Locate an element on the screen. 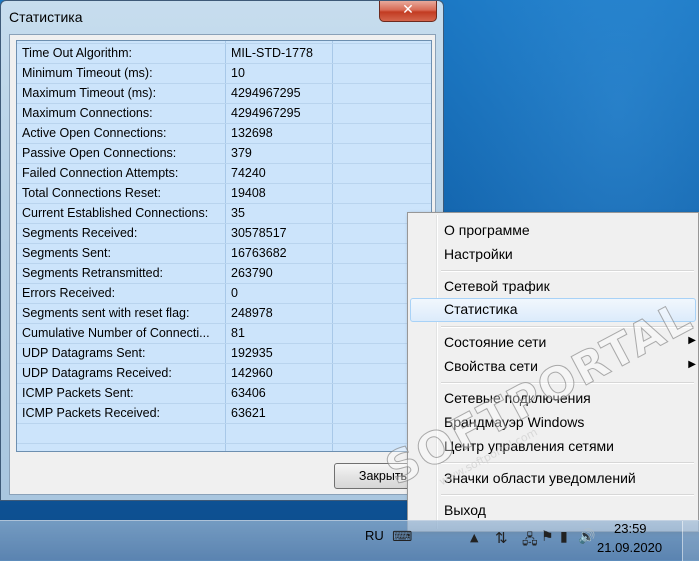 This screenshot has height=561, width=699. menu-item-network-center: Центр управления сетями is located at coordinates (553, 446).